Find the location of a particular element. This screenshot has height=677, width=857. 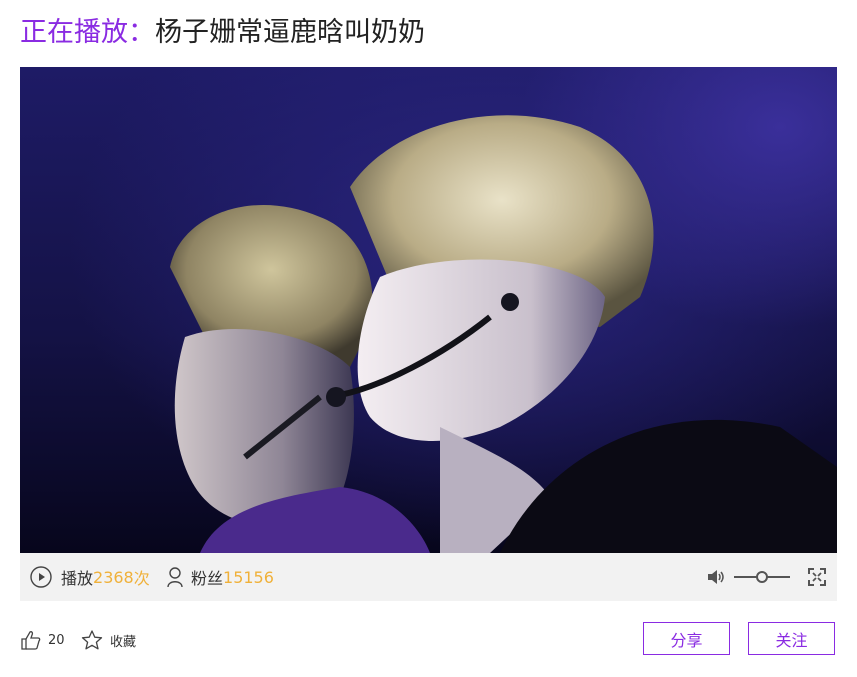

share-button: 分享 is located at coordinates (686, 638).